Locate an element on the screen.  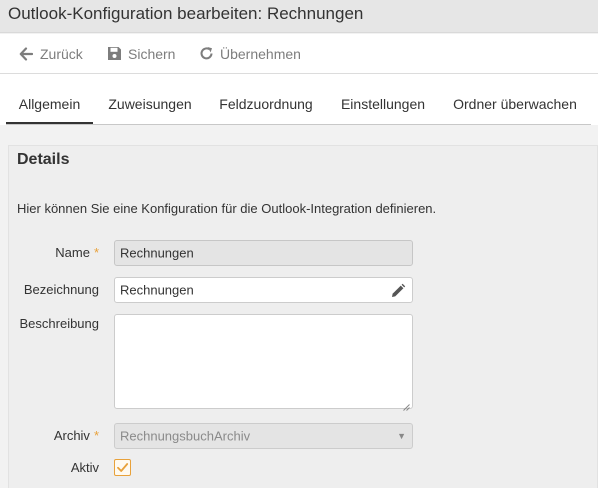
back-button: Zurück is located at coordinates (50, 53).